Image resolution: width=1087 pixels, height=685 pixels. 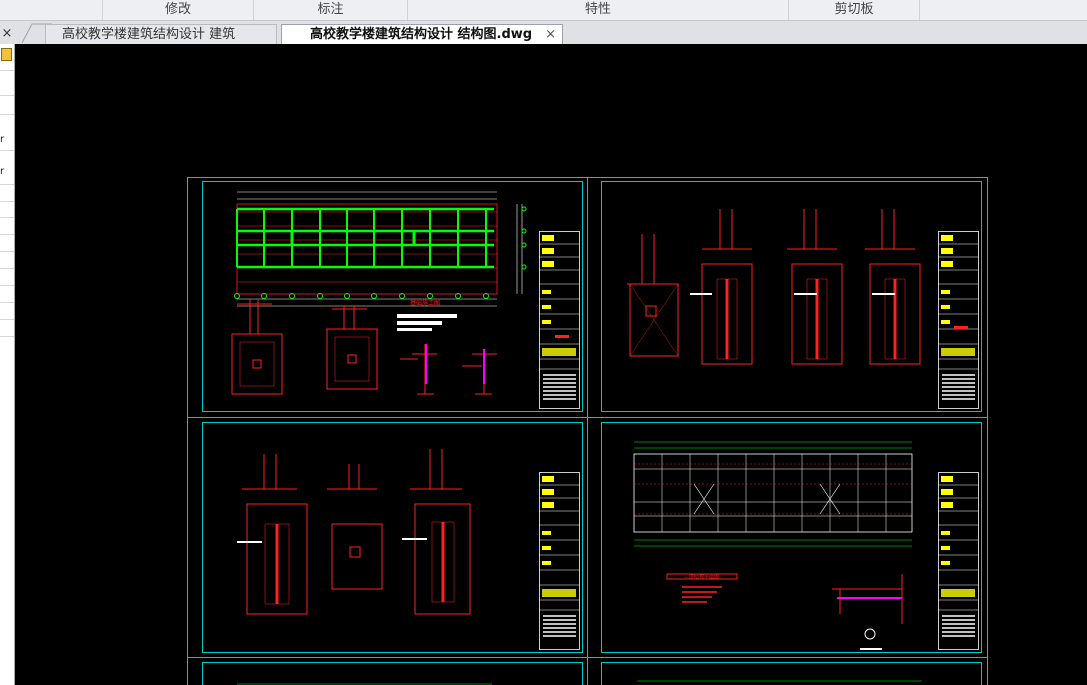 What do you see at coordinates (854, 10) in the screenshot?
I see `ribbon-panel-clipboard: 剪切板` at bounding box center [854, 10].